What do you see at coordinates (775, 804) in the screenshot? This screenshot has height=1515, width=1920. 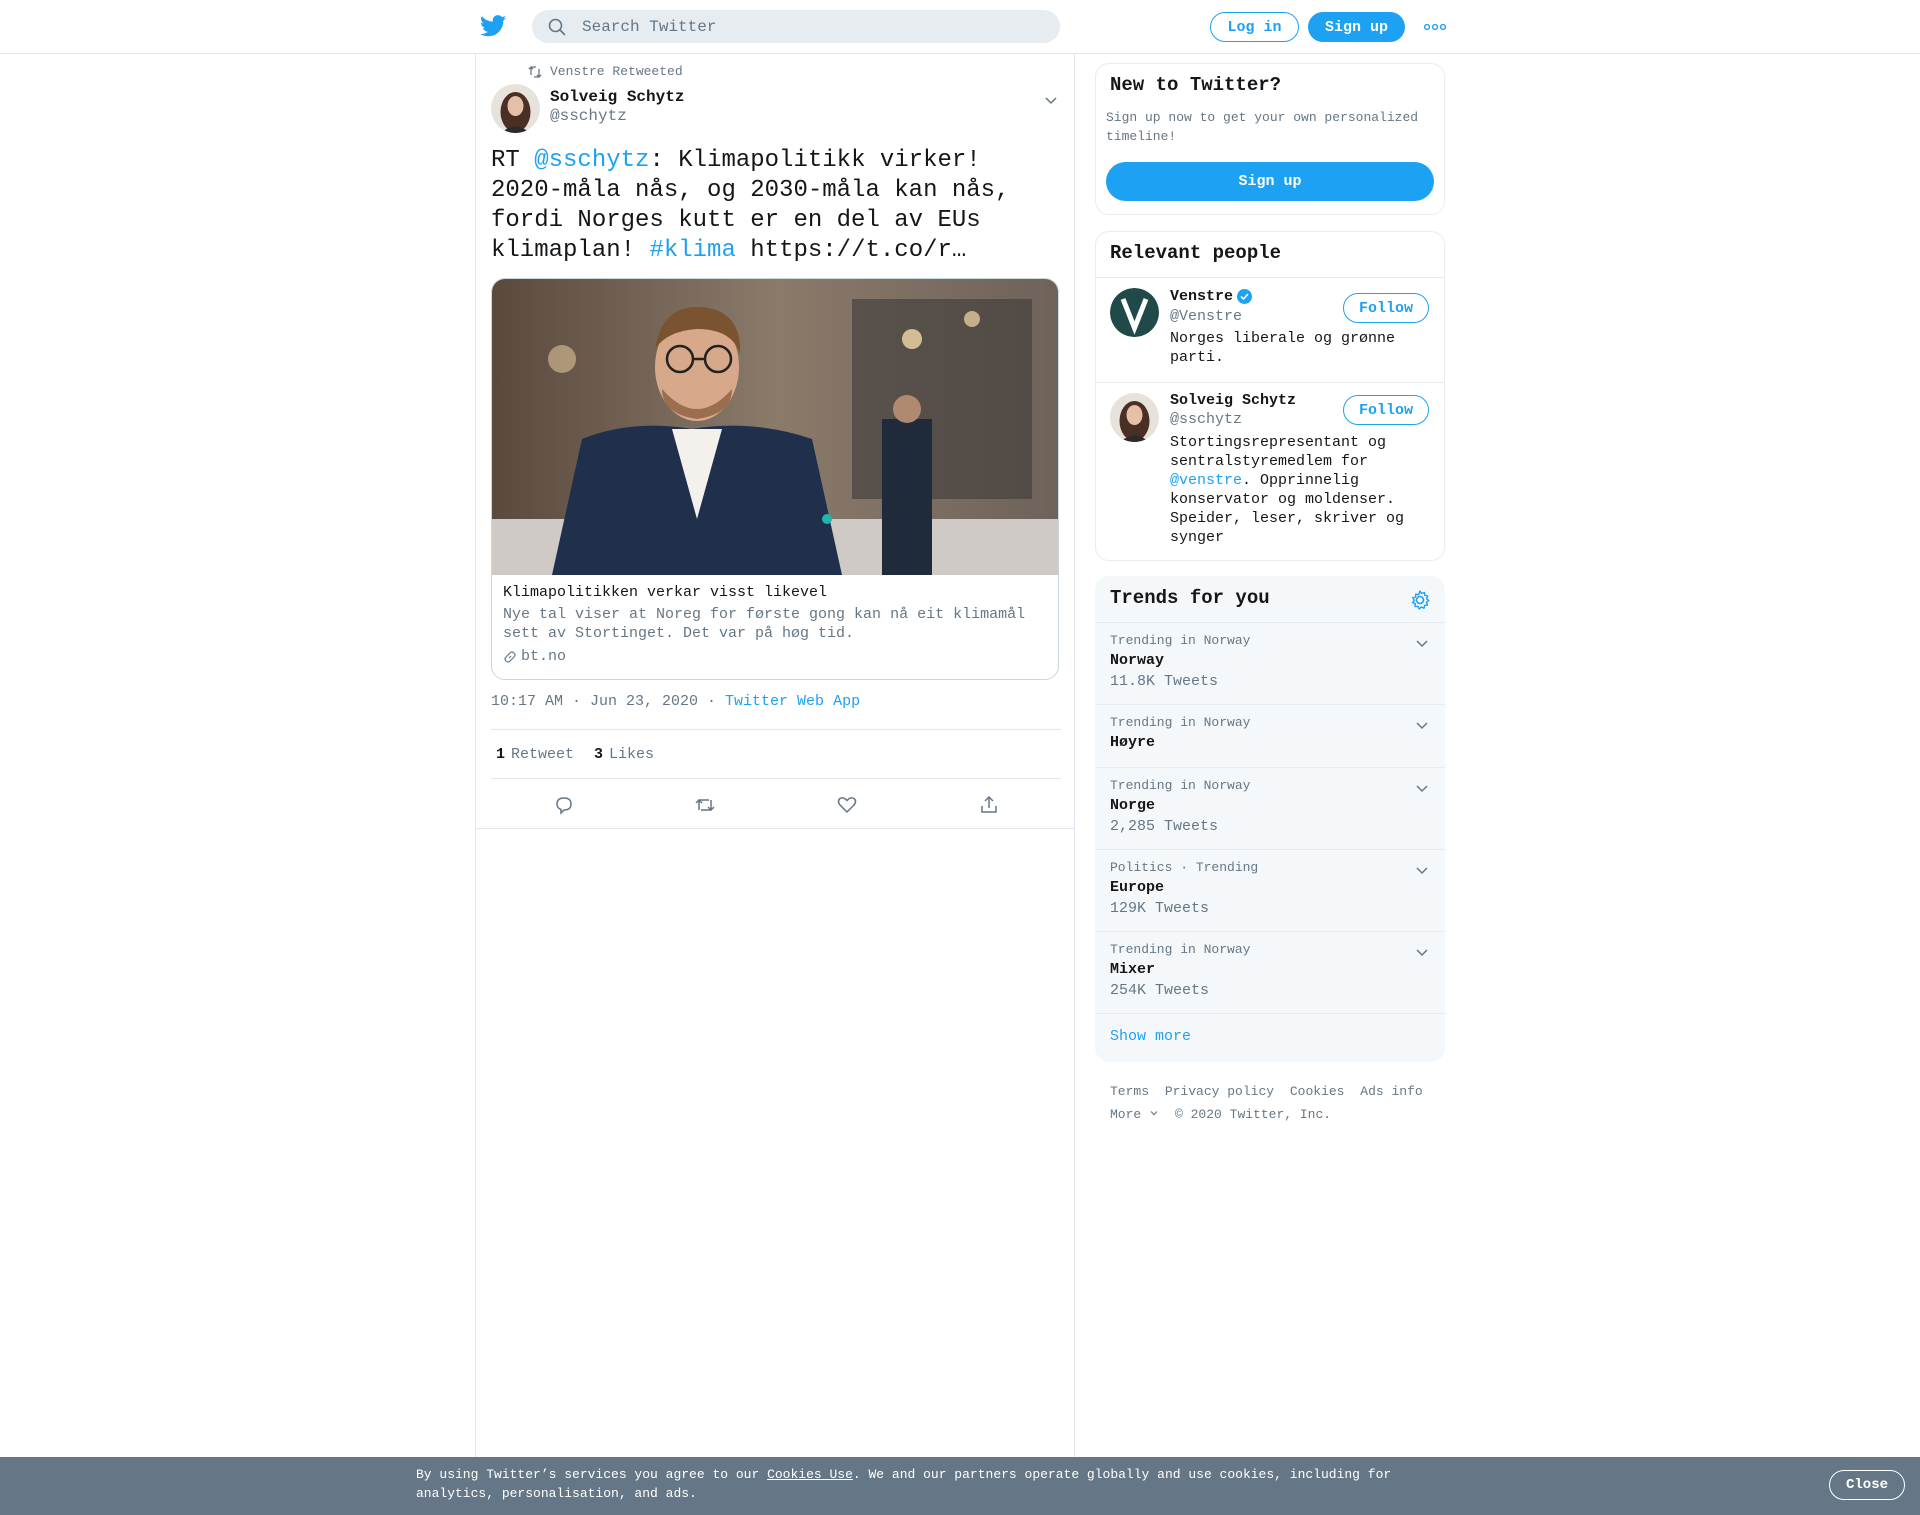 I see `tweet-actions` at bounding box center [775, 804].